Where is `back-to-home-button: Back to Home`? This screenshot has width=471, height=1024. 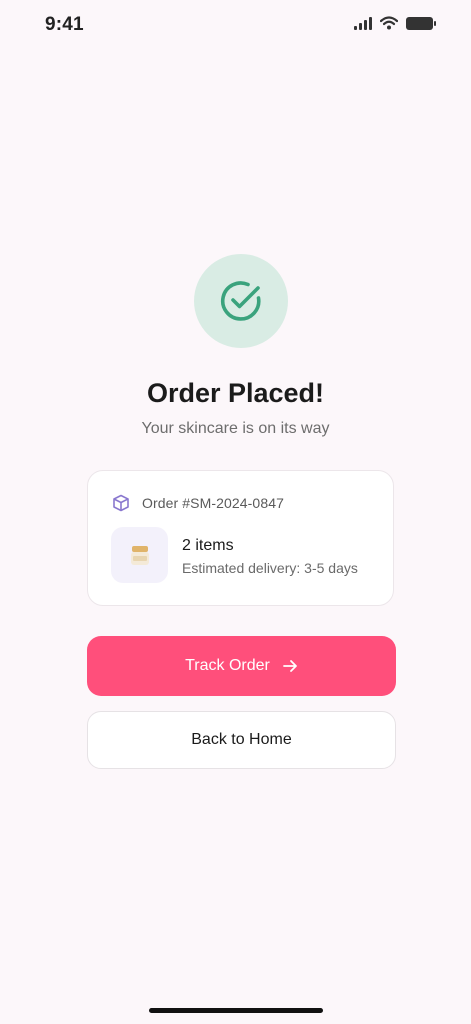
back-to-home-button: Back to Home is located at coordinates (241, 740).